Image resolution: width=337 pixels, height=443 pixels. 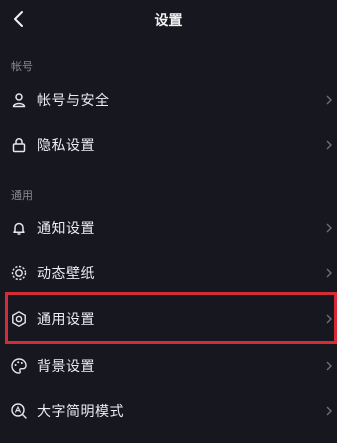 What do you see at coordinates (19, 273) in the screenshot?
I see `sun-wallpaper-icon` at bounding box center [19, 273].